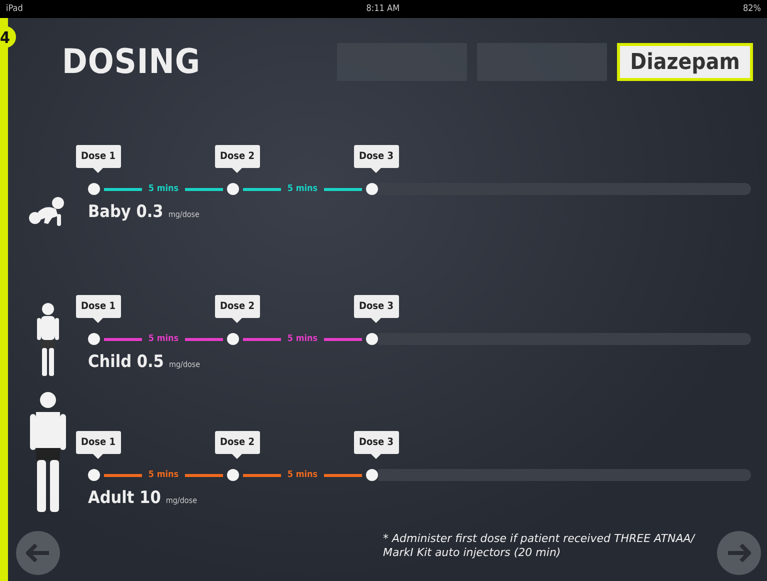  What do you see at coordinates (132, 62) in the screenshot?
I see `page-title: DOSING` at bounding box center [132, 62].